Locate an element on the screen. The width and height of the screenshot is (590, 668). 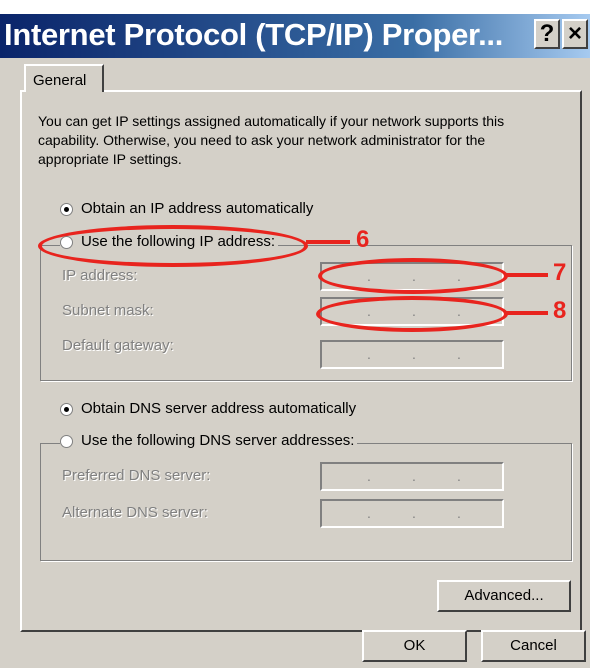
default-gateway-label: Default gateway: is located at coordinates (118, 345).